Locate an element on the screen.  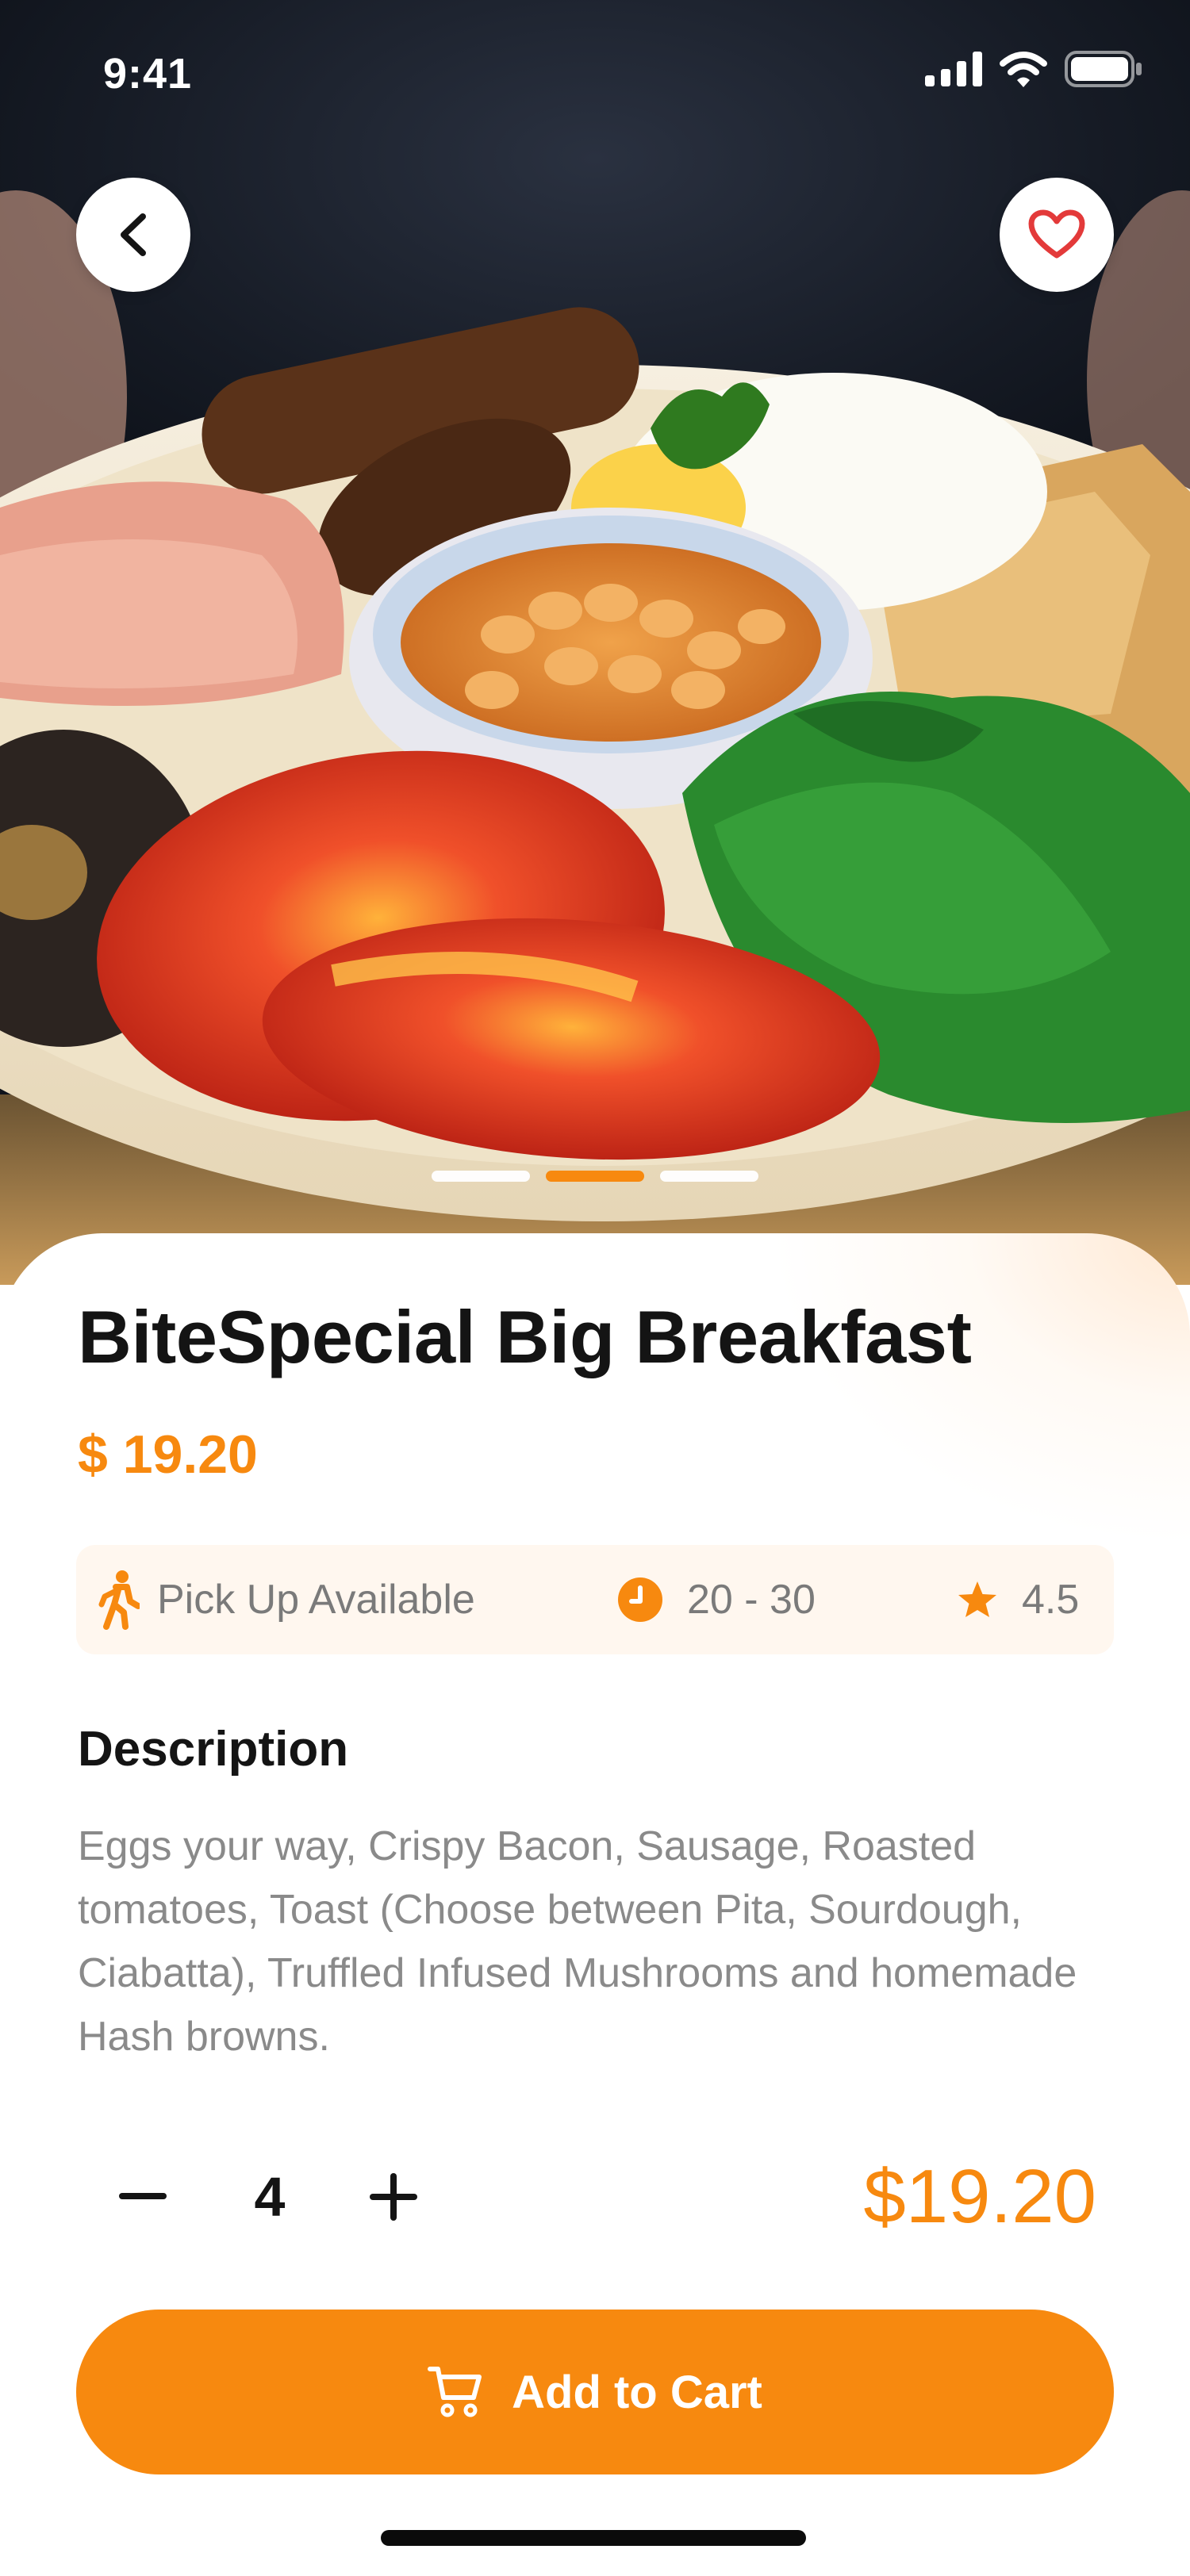
add-to-cart-label: Add to Cart is located at coordinates (637, 2392).